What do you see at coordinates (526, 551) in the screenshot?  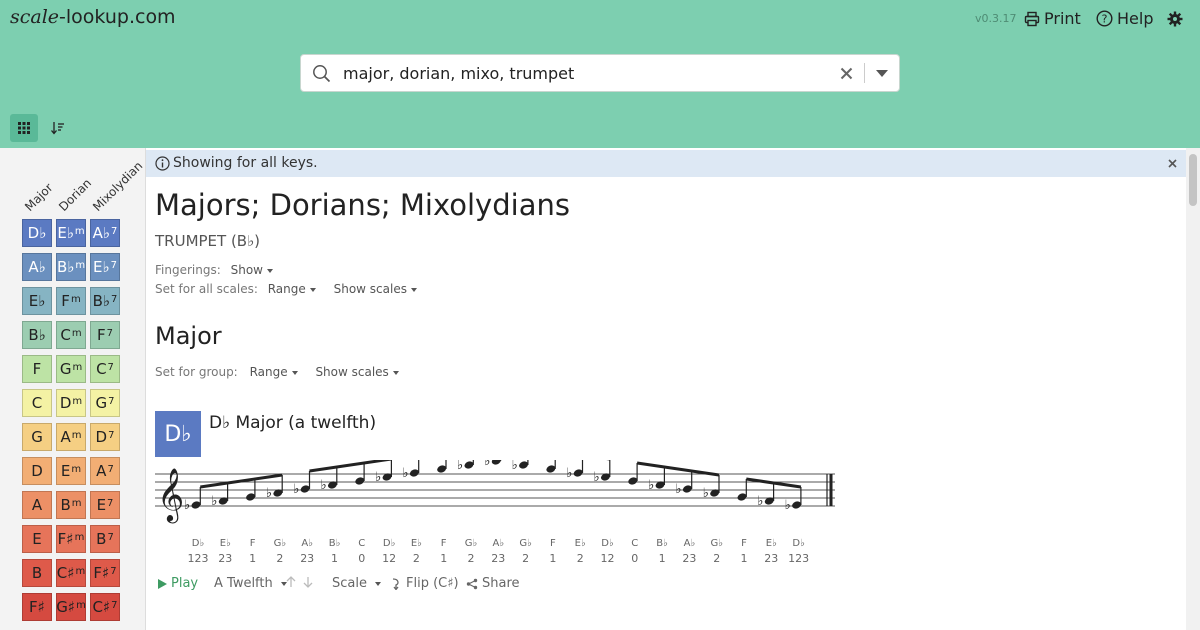 I see `note-fingering: G♭ 2` at bounding box center [526, 551].